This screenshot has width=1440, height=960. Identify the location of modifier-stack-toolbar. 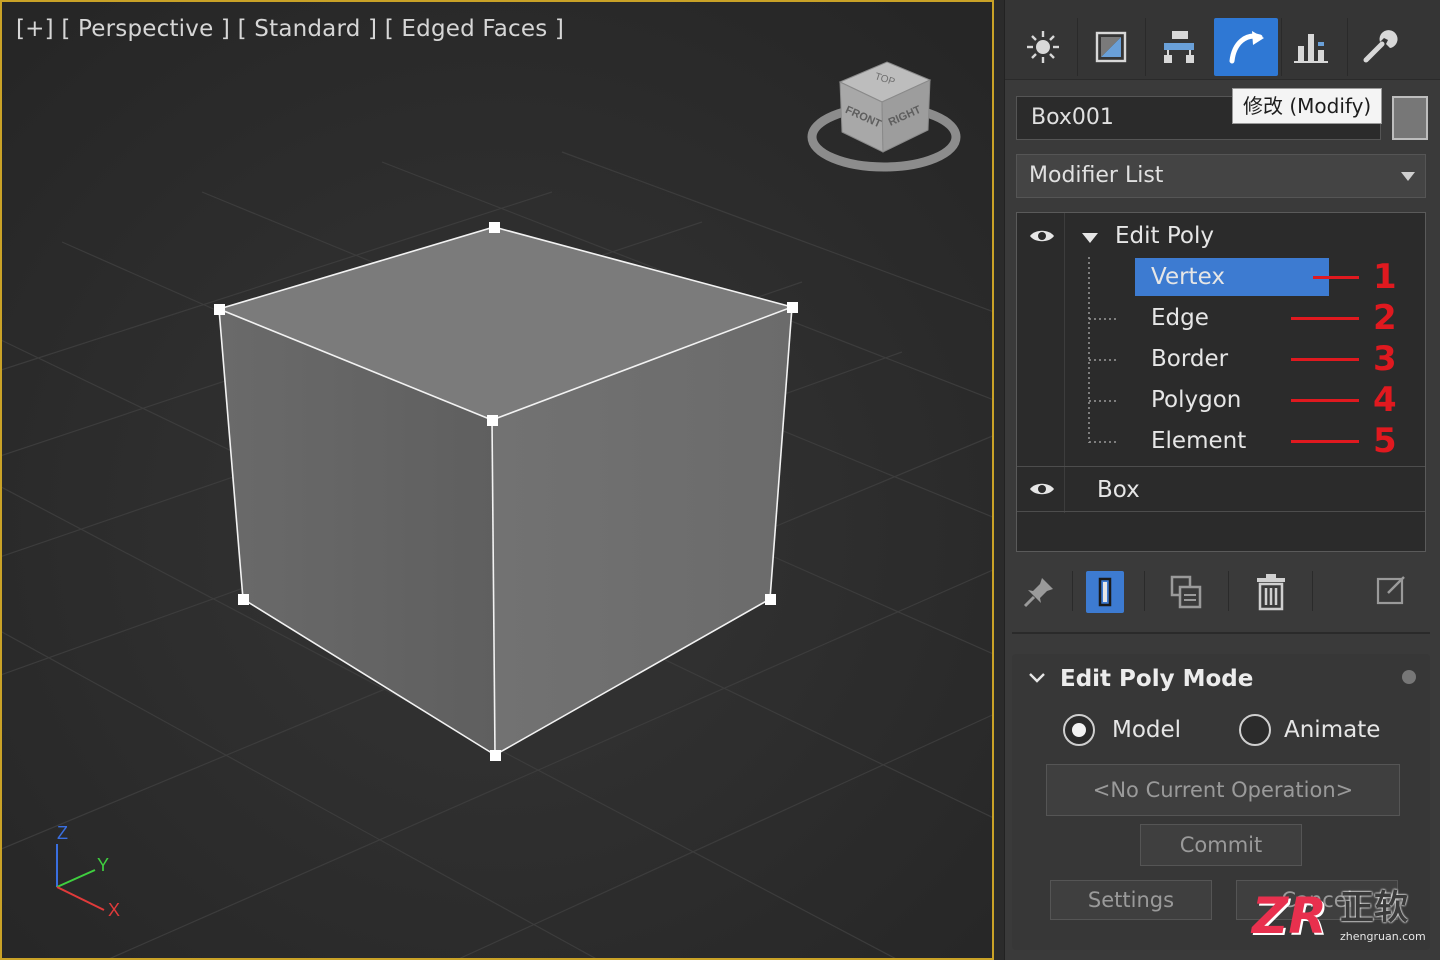
(1222, 592).